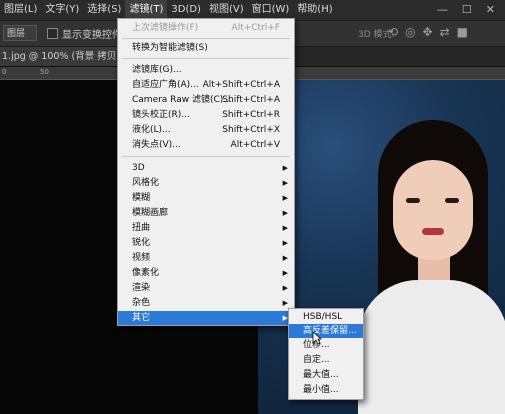 Image resolution: width=505 pixels, height=414 pixels. Describe the element at coordinates (170, 48) in the screenshot. I see `menu-item-label: 转换为智能滤镜(S)` at that location.